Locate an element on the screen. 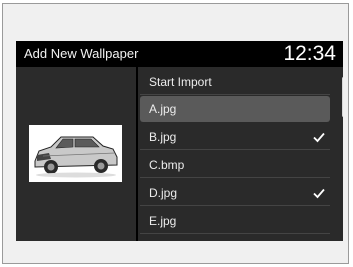  list-item: E.jpg is located at coordinates (235, 221).